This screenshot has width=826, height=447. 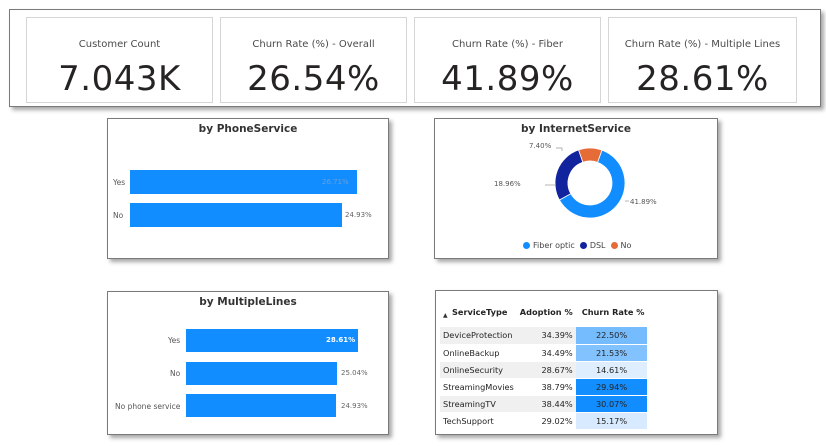 I want to click on cell-adoption: 29.02%, so click(x=546, y=421).